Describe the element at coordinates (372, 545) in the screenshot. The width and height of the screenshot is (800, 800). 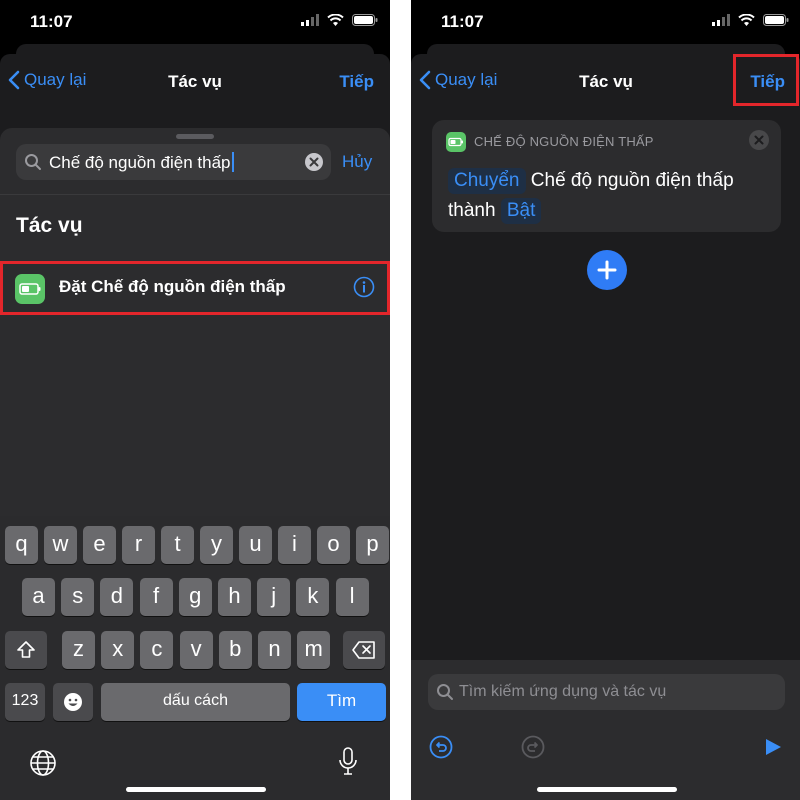
I see `key-p: p` at that location.